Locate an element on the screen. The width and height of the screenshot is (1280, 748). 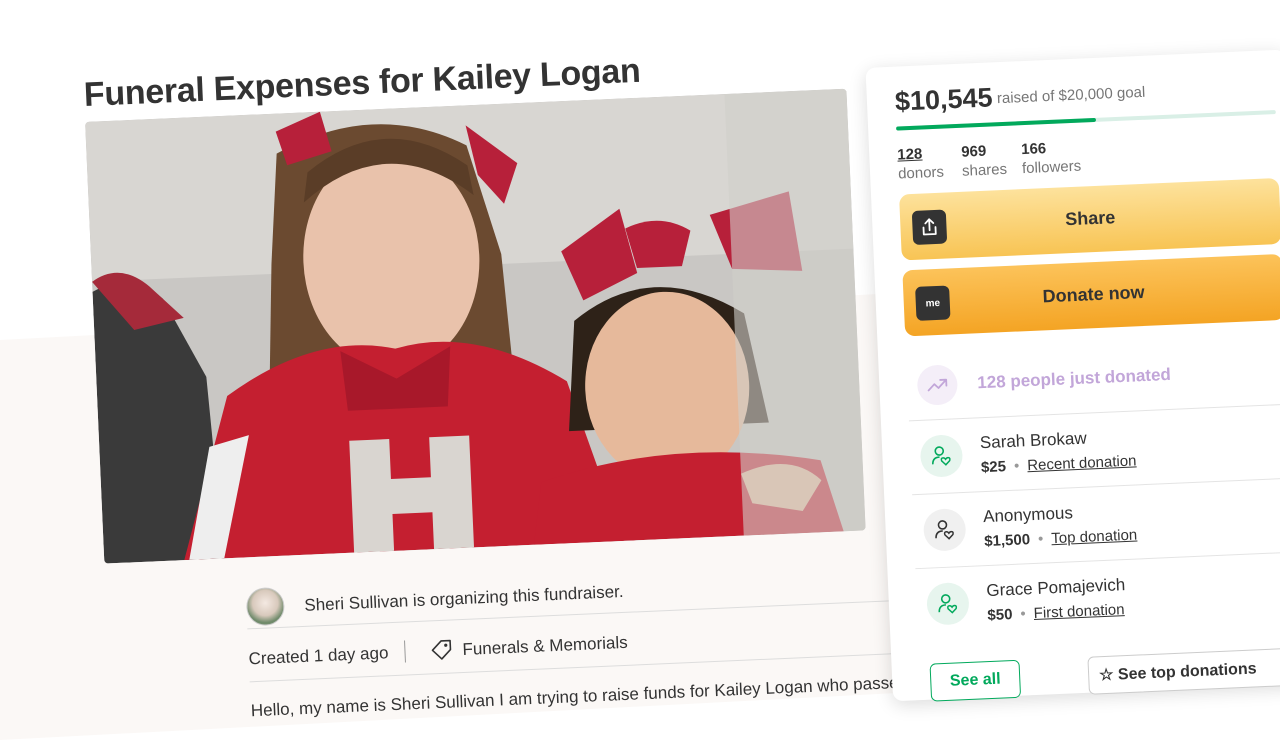
donation-badge: Recent donation is located at coordinates (1082, 463).